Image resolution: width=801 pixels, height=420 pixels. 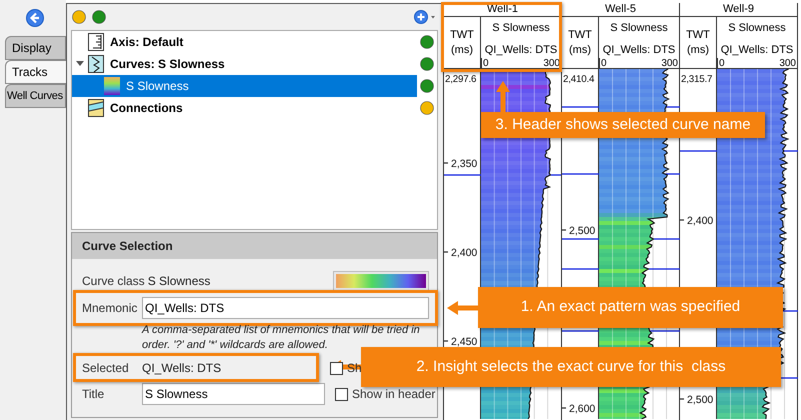 I want to click on title-field: S Slowness, so click(x=233, y=394).